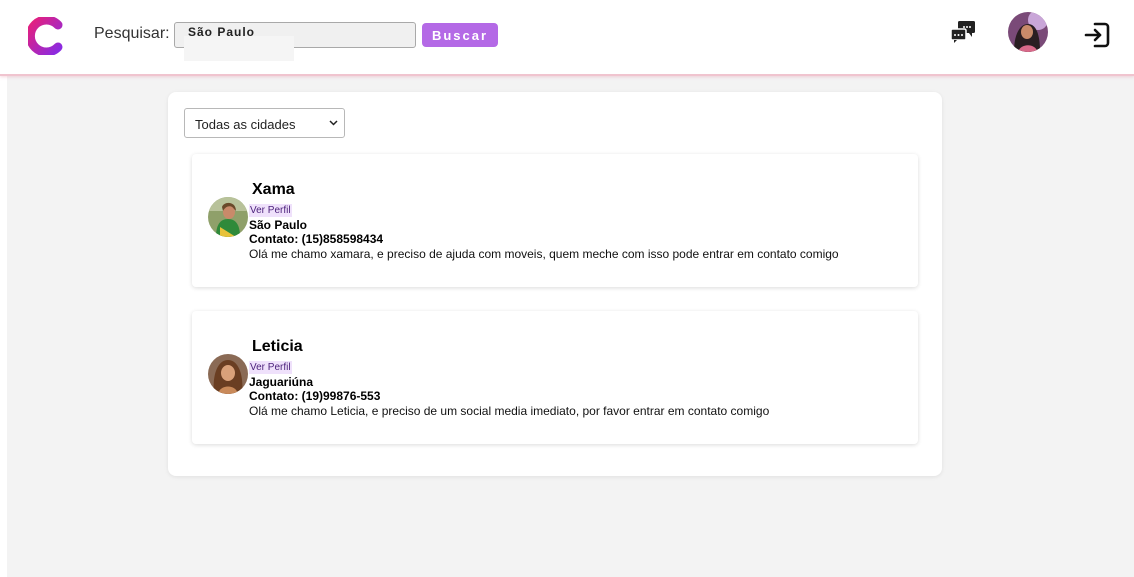 The image size is (1134, 577). What do you see at coordinates (1028, 32) in the screenshot?
I see `user-avatar` at bounding box center [1028, 32].